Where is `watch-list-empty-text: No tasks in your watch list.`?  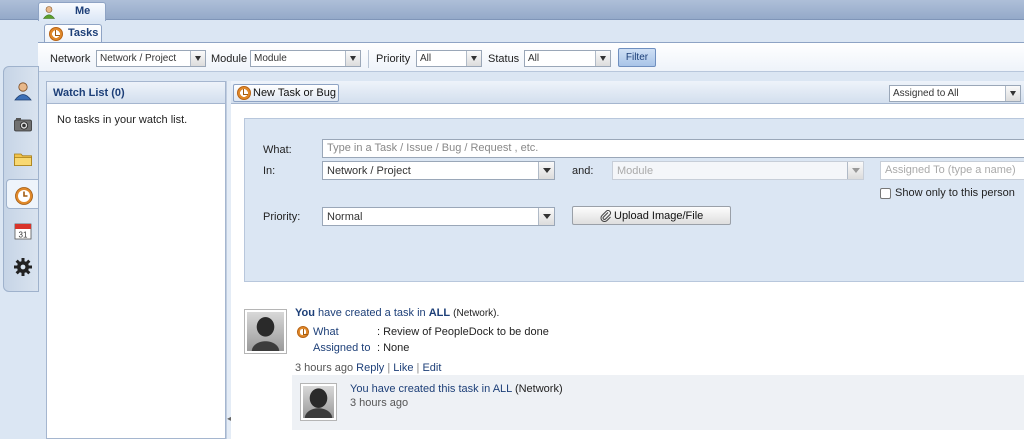 watch-list-empty-text: No tasks in your watch list. is located at coordinates (122, 120).